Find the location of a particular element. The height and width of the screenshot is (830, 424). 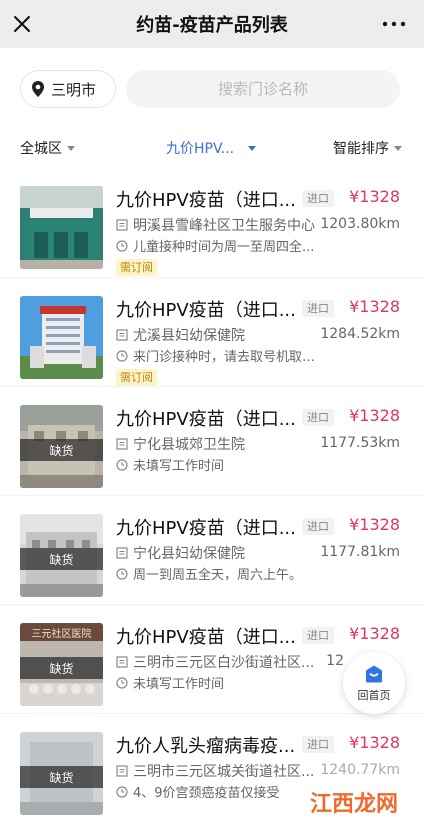

clinic-photo: 三元社区医院 缺货 is located at coordinates (61, 664).